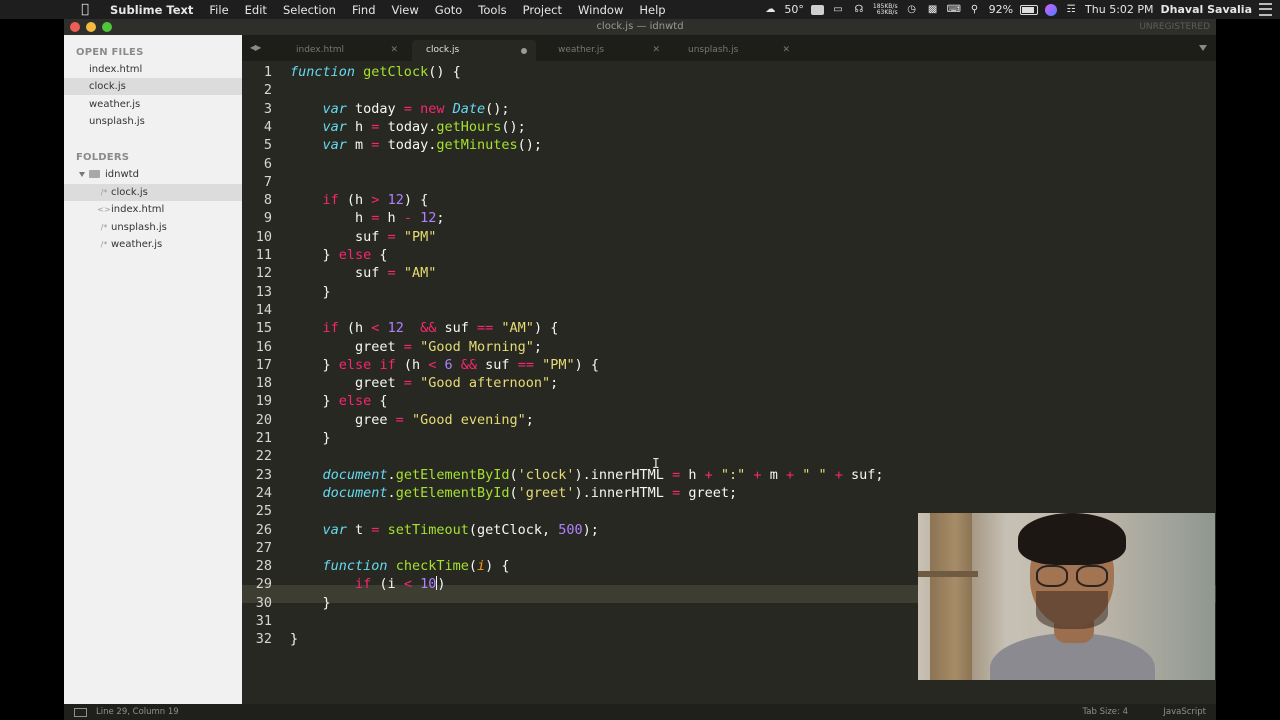  What do you see at coordinates (263, 602) in the screenshot?
I see `line-number: 30` at bounding box center [263, 602].